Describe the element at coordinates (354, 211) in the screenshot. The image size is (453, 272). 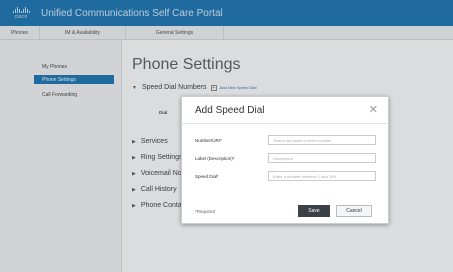
I see `cancel-button: Cancel` at that location.